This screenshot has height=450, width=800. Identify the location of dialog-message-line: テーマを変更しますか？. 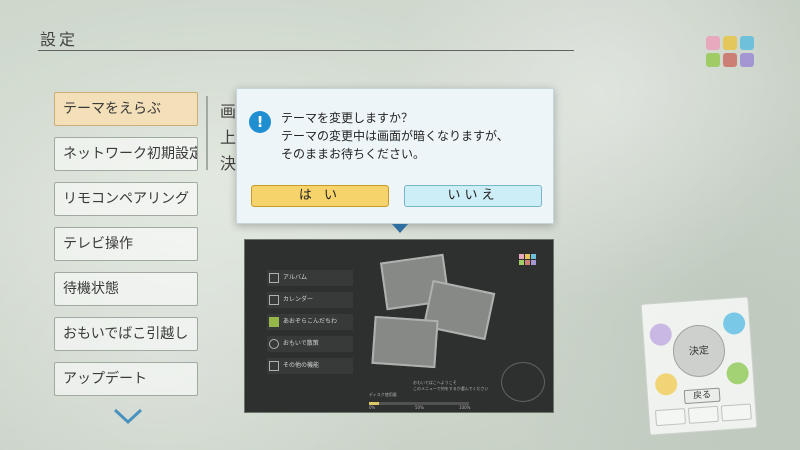
(347, 118).